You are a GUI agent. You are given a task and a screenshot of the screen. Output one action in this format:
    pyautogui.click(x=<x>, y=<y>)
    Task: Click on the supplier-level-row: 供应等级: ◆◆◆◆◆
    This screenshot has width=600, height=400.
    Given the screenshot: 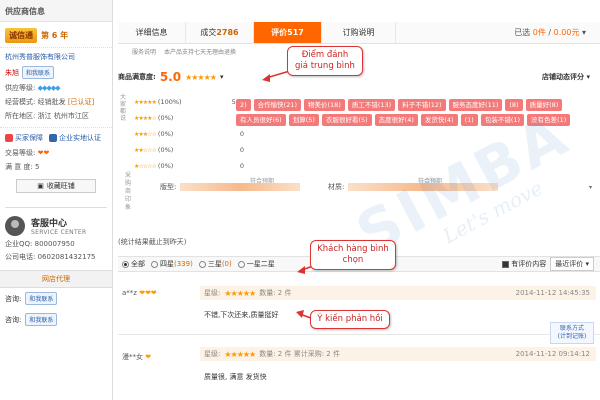 What is the action you would take?
    pyautogui.click(x=56, y=88)
    